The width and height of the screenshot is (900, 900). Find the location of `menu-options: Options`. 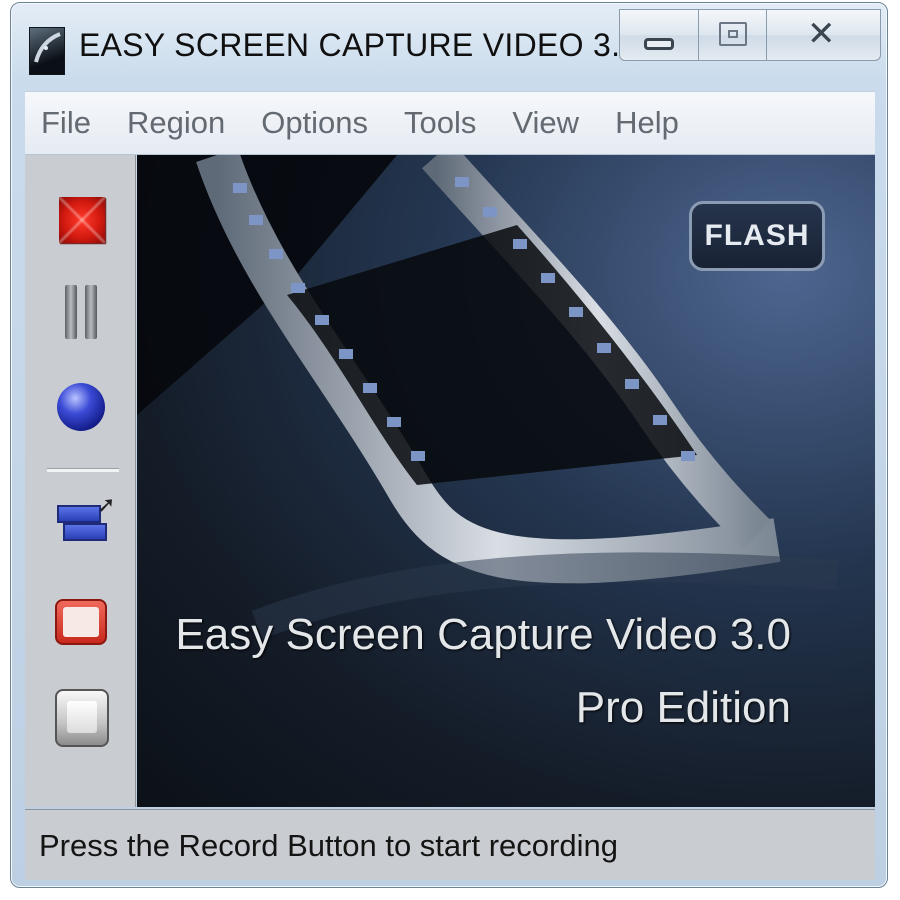

menu-options: Options is located at coordinates (314, 123).